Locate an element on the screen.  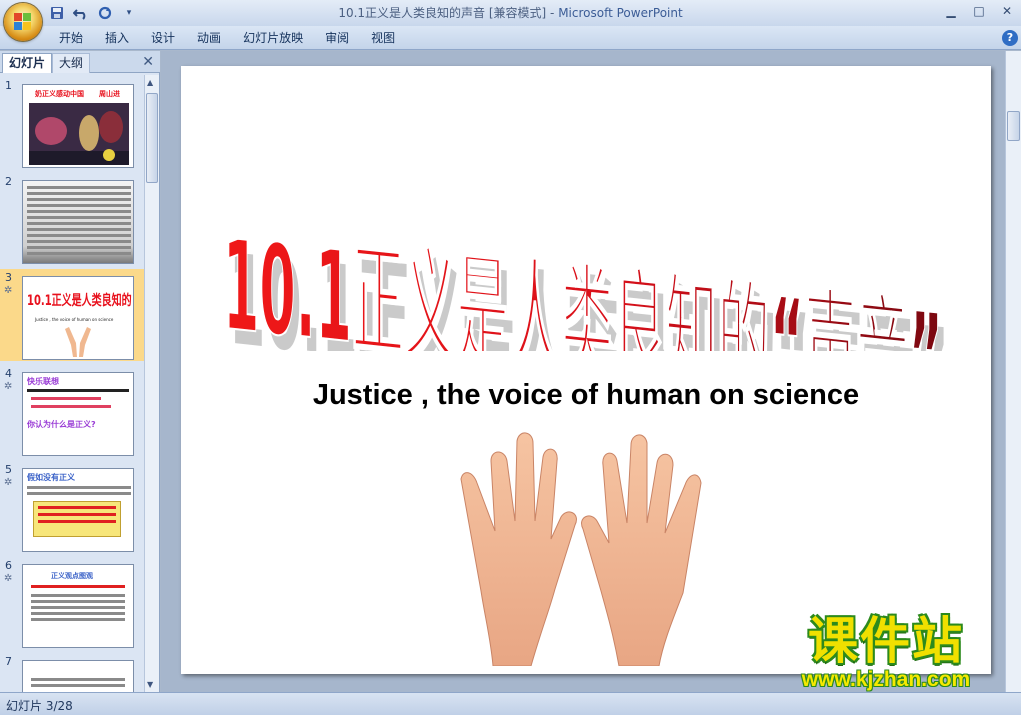
thumbnail-row: 5 ✲ 假如没有正义 is located at coordinates (72, 507).